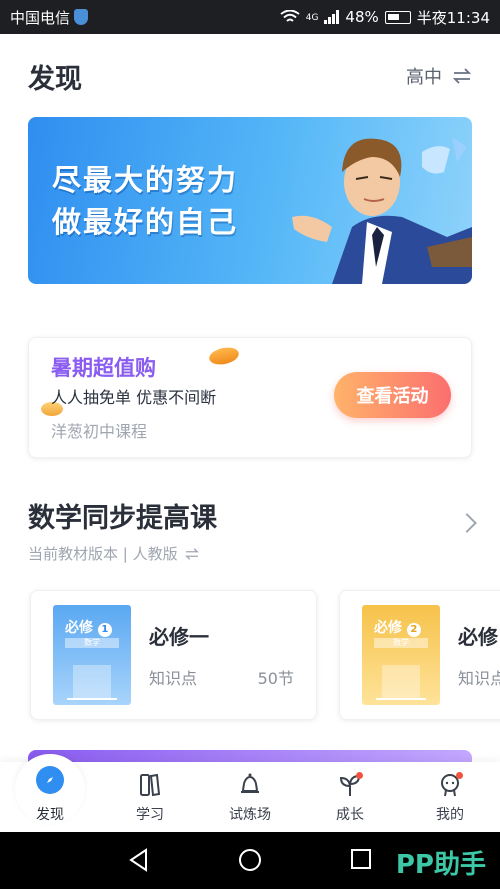  Describe the element at coordinates (92, 655) in the screenshot. I see `course-cover: 必修 1 数学` at that location.